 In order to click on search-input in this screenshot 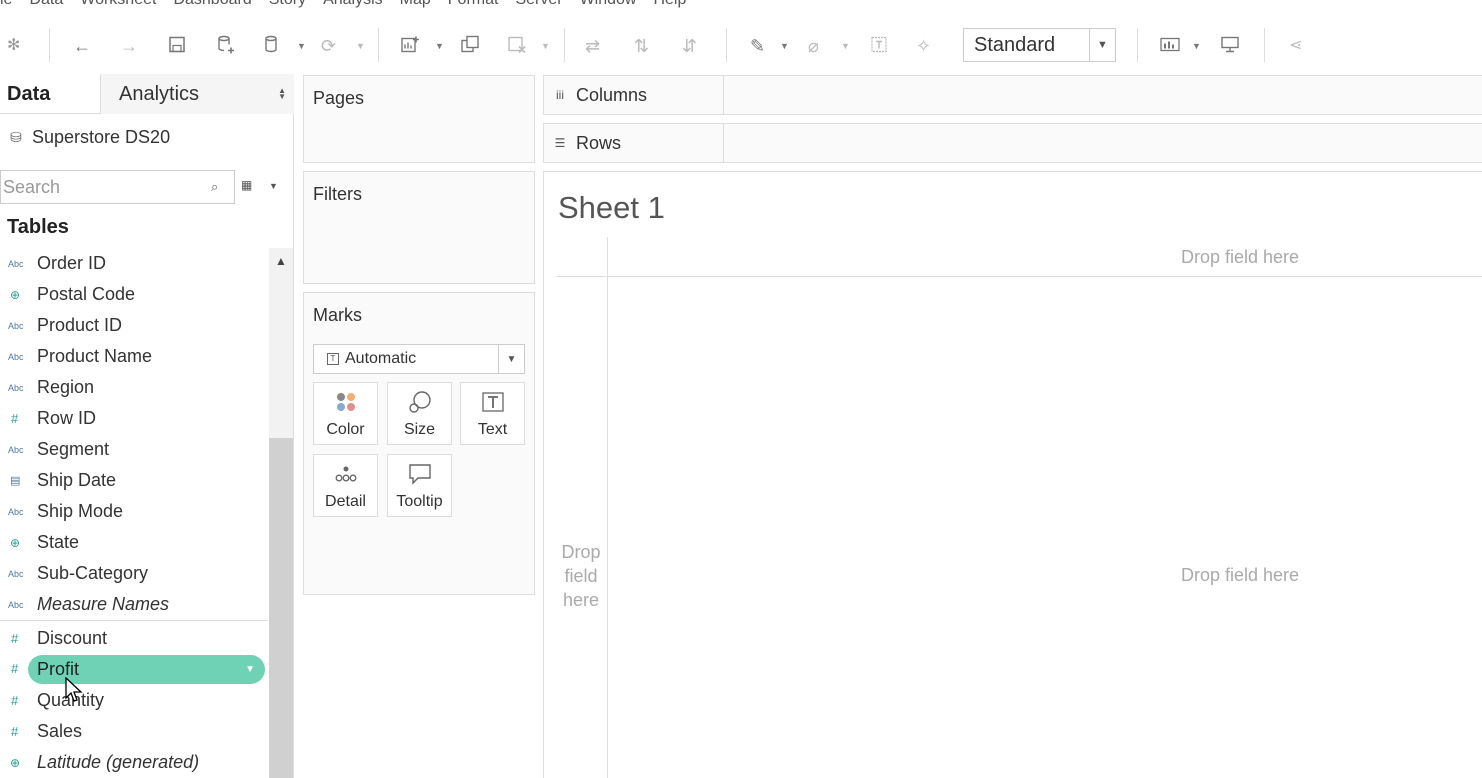, I will do `click(106, 187)`.